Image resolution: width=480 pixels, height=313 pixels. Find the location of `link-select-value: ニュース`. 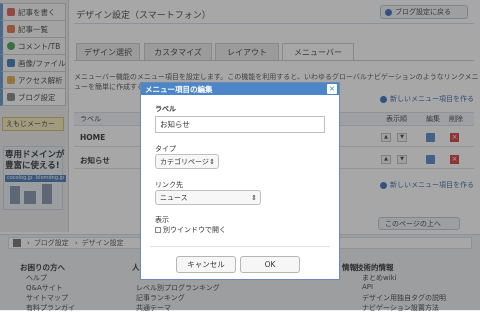

link-select-value: ニュース is located at coordinates (174, 197).